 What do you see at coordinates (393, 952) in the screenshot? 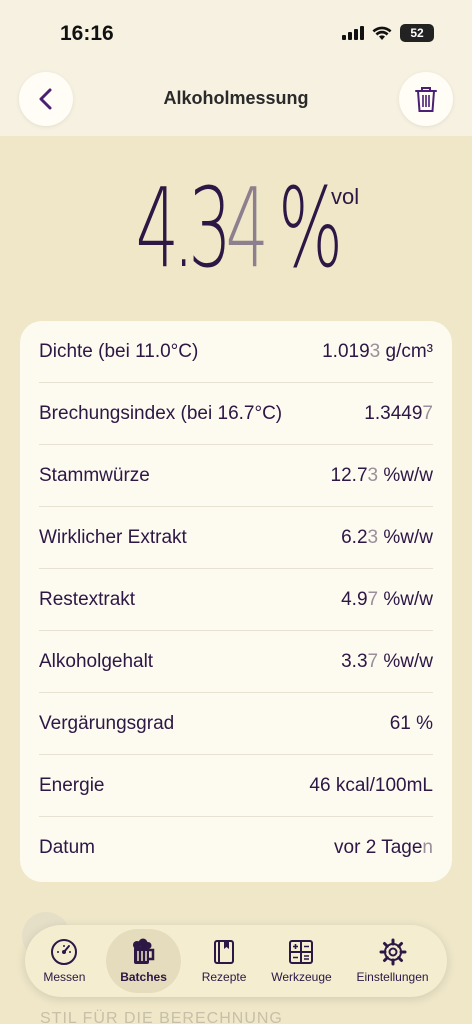
I see `gear-icon` at bounding box center [393, 952].